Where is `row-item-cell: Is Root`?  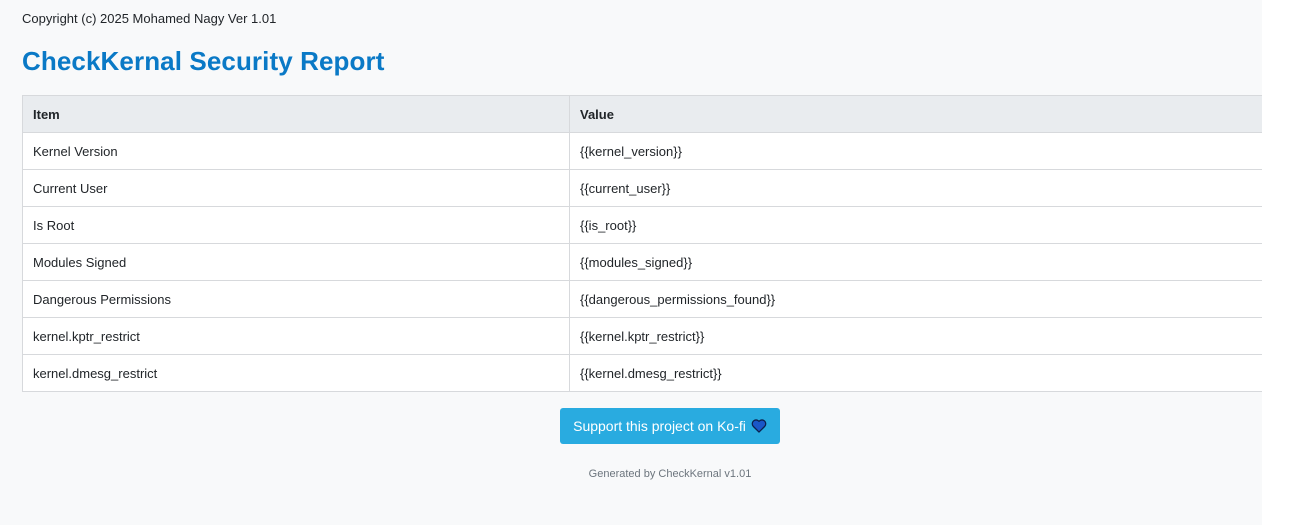
row-item-cell: Is Root is located at coordinates (296, 225).